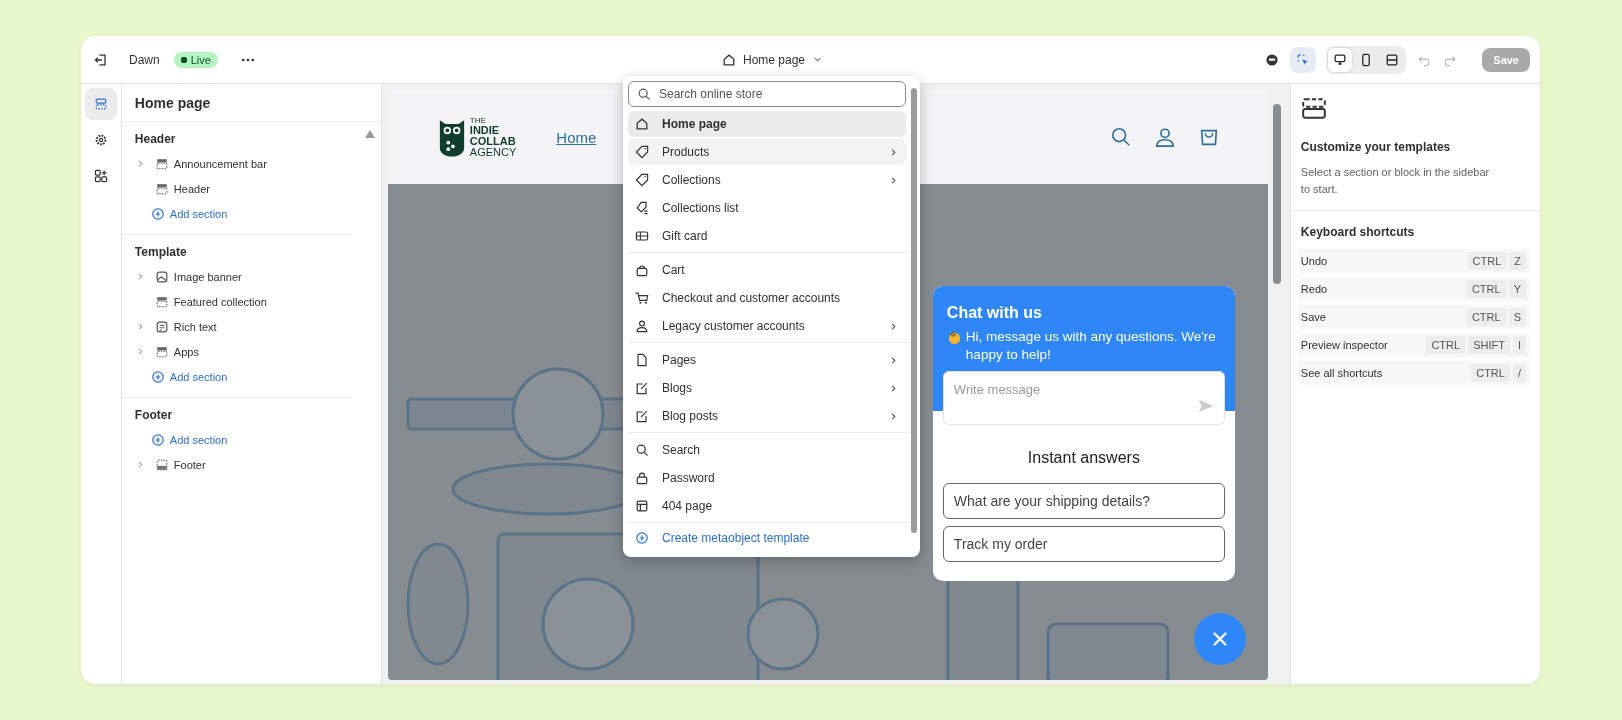  What do you see at coordinates (642, 208) in the screenshot?
I see `tag-list-icon` at bounding box center [642, 208].